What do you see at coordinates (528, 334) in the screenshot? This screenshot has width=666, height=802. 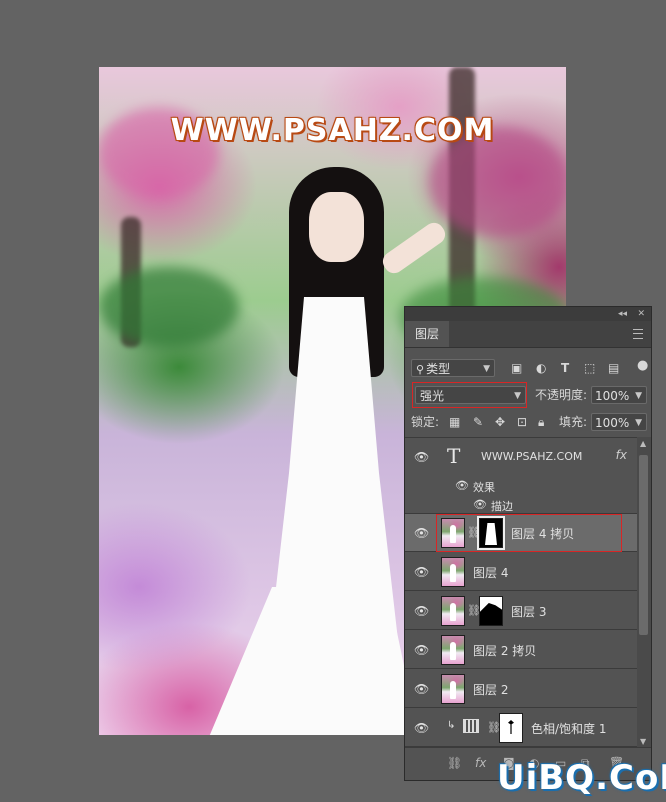 I see `panel-tab-bar: 图层` at bounding box center [528, 334].